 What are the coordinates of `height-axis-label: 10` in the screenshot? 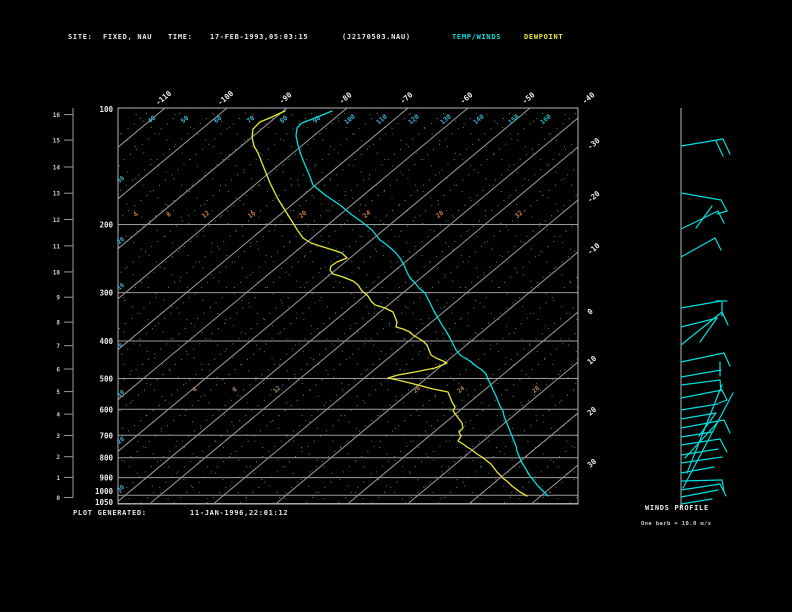 It's located at (57, 272).